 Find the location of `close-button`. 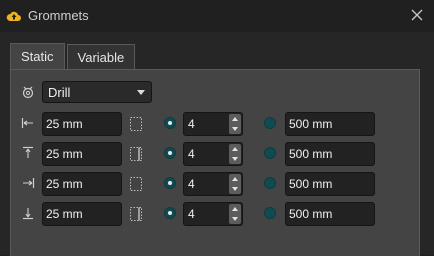

close-button is located at coordinates (417, 15).